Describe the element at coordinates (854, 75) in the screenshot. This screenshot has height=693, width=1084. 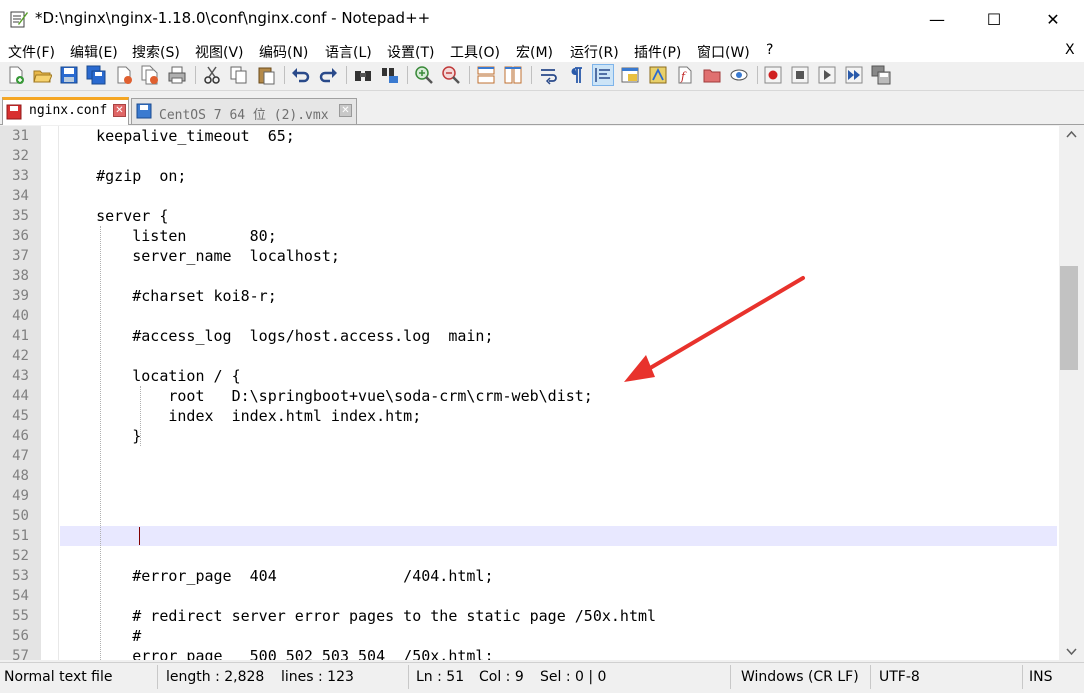
I see `run-macro-multiple-icon` at that location.